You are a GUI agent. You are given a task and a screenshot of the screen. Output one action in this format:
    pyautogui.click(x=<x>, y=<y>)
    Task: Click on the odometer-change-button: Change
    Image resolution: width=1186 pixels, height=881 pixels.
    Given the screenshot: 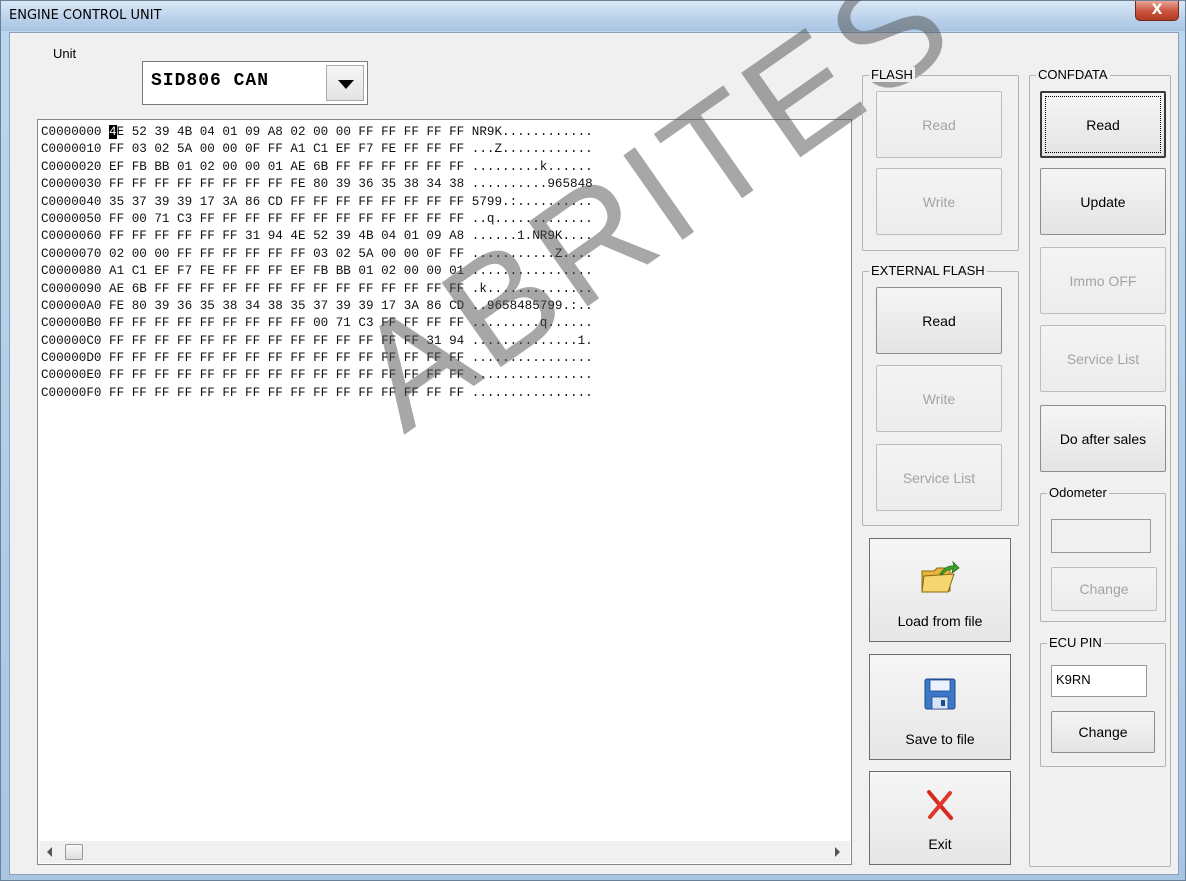 What is the action you would take?
    pyautogui.click(x=1104, y=589)
    